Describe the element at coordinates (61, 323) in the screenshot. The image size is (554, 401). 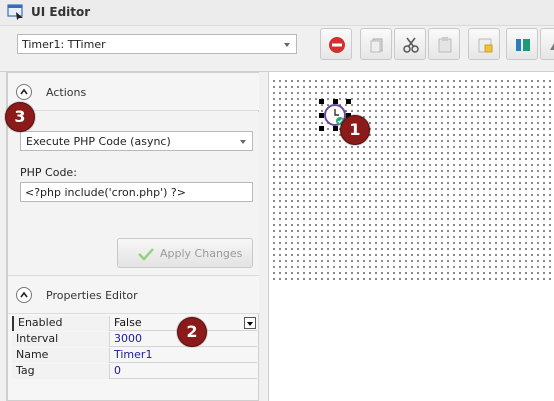
I see `property-name: Enabled` at that location.